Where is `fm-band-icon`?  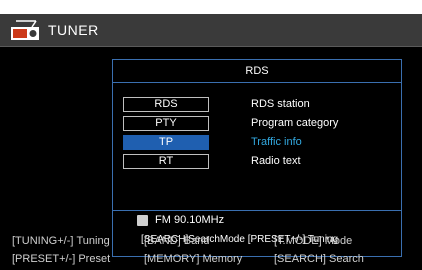
fm-band-icon is located at coordinates (142, 220).